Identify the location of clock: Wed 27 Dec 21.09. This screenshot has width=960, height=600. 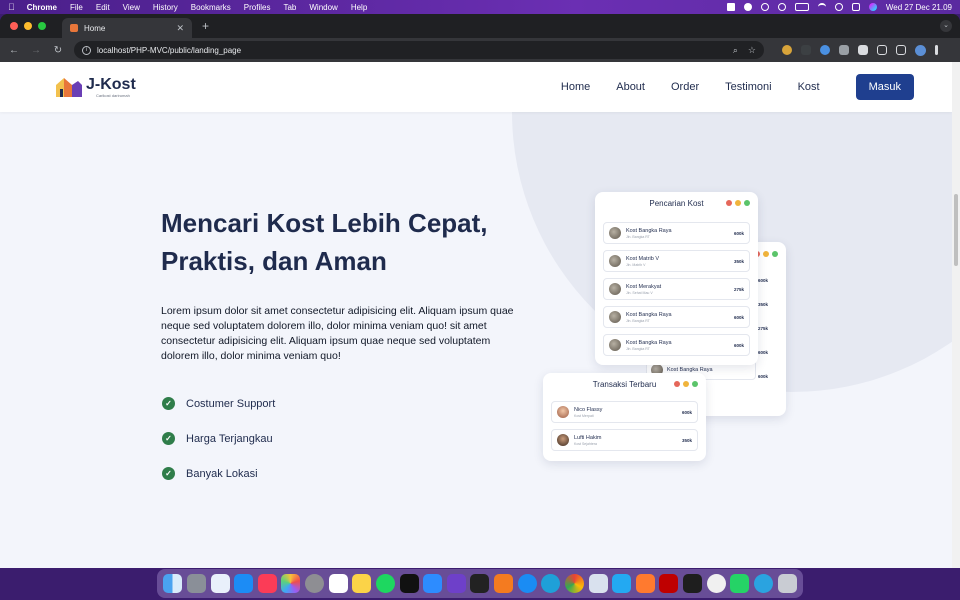
(919, 7).